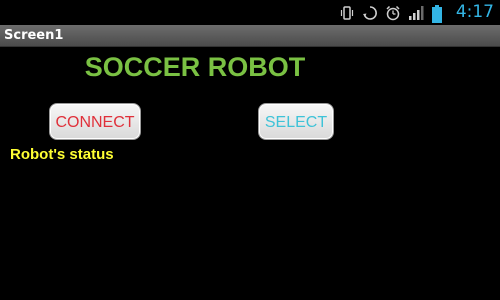 The image size is (500, 300). What do you see at coordinates (62, 154) in the screenshot?
I see `robot-status-label: Robot's status` at bounding box center [62, 154].